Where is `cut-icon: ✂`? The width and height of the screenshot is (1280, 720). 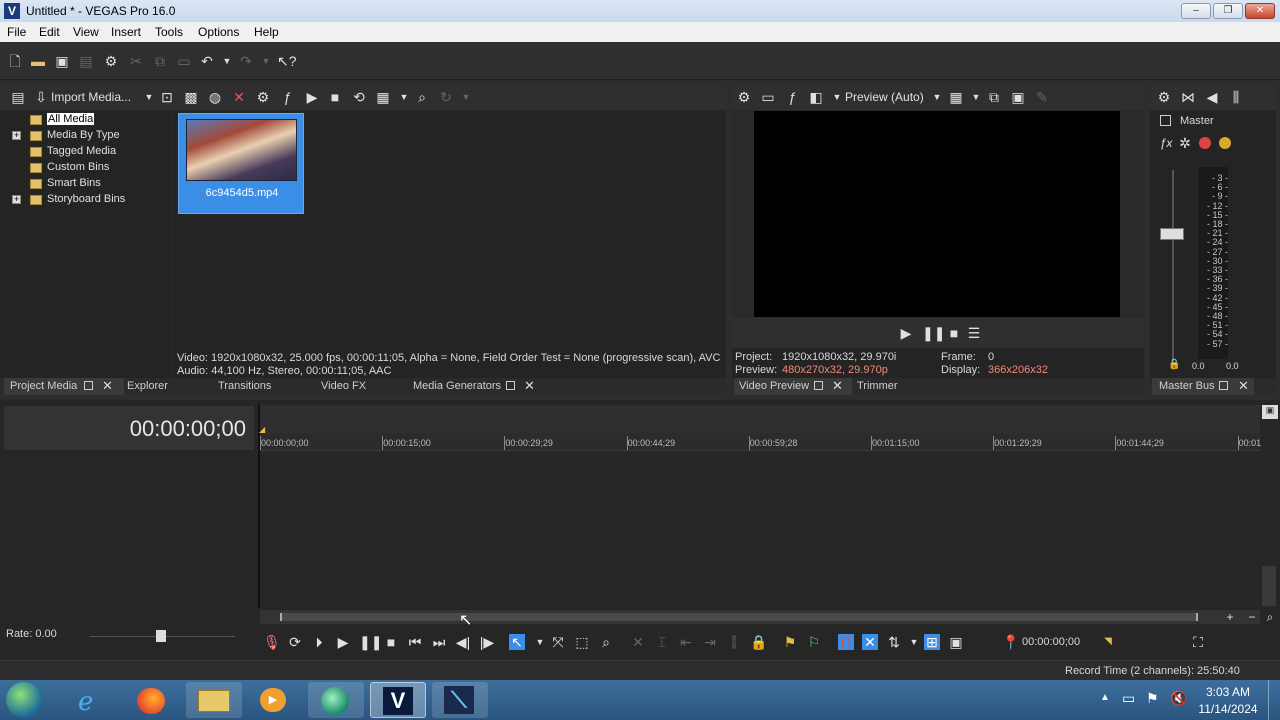 cut-icon: ✂ is located at coordinates (136, 61).